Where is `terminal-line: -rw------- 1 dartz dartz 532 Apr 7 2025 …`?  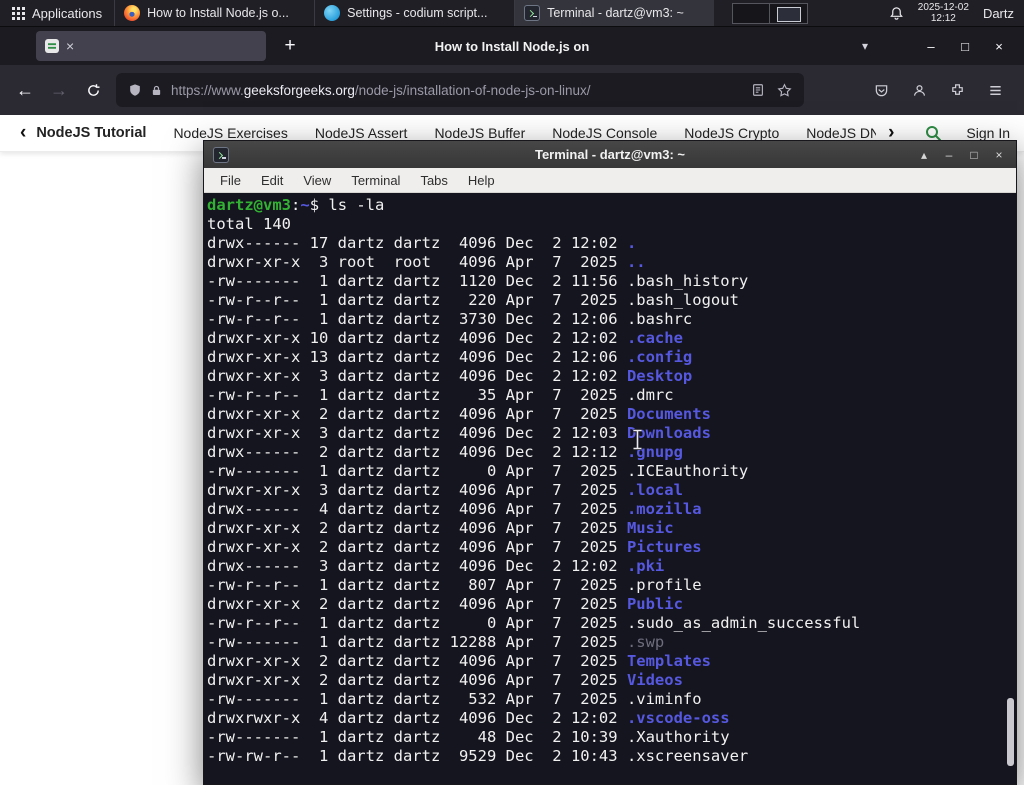
terminal-line: -rw------- 1 dartz dartz 532 Apr 7 2025 … is located at coordinates (454, 699).